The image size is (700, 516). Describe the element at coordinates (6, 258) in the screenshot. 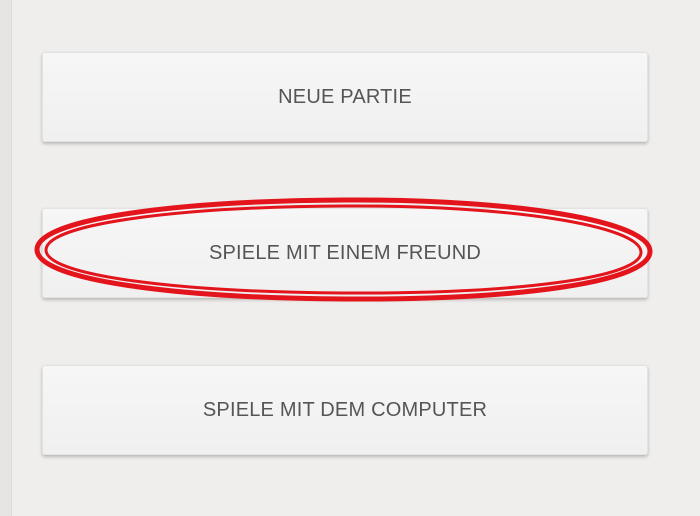

I see `panel-left-edge` at that location.